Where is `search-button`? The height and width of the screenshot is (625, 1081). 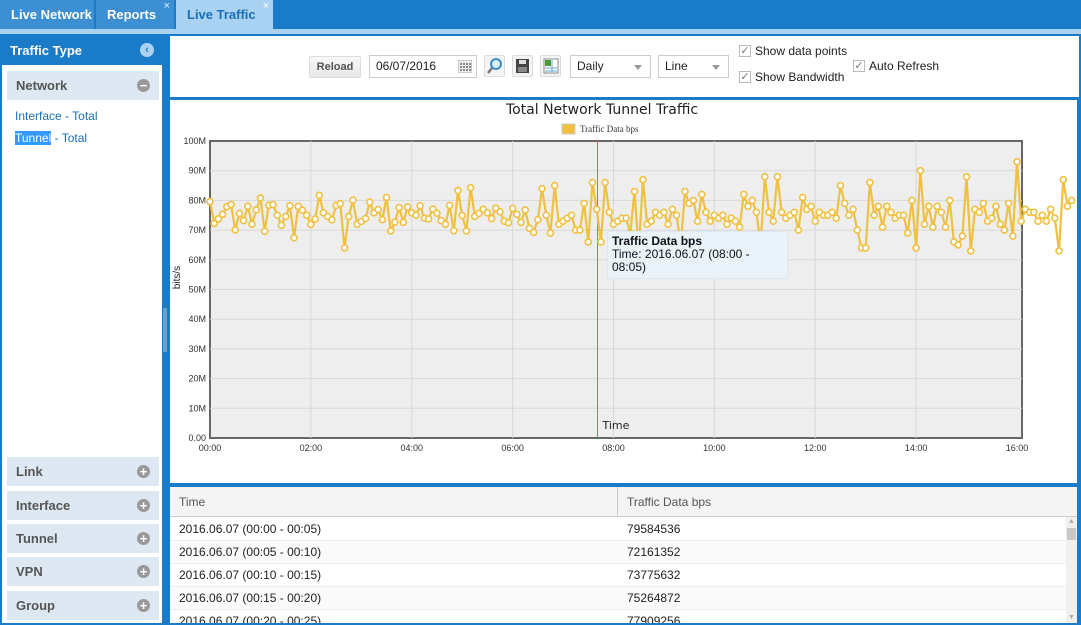
search-button is located at coordinates (494, 66).